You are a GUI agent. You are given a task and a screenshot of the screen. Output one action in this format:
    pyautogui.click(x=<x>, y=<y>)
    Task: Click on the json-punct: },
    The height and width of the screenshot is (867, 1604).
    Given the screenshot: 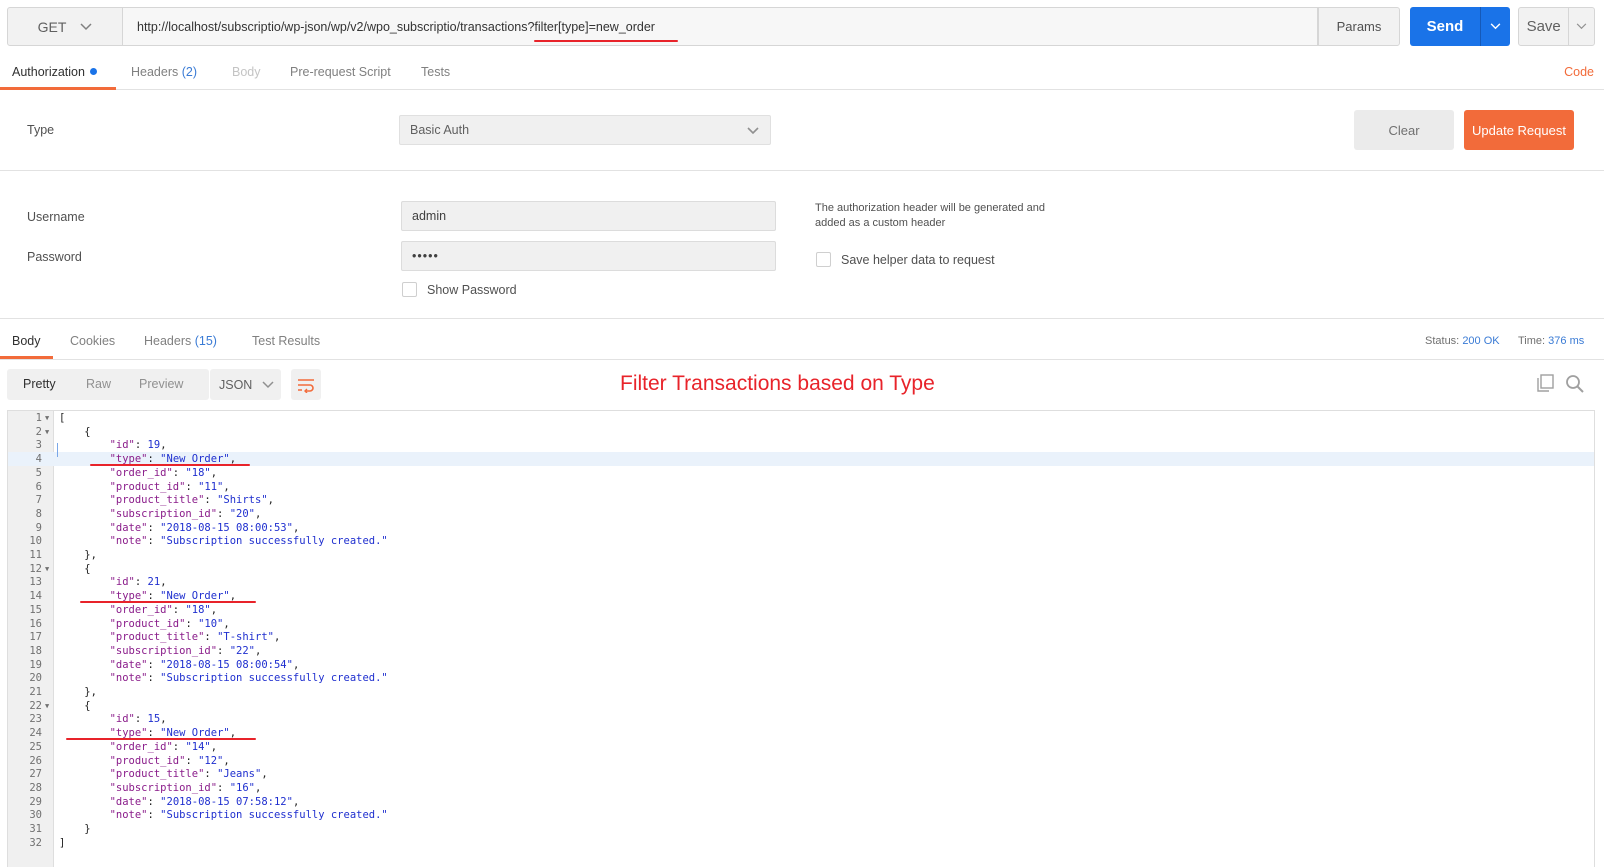 What is the action you would take?
    pyautogui.click(x=78, y=692)
    